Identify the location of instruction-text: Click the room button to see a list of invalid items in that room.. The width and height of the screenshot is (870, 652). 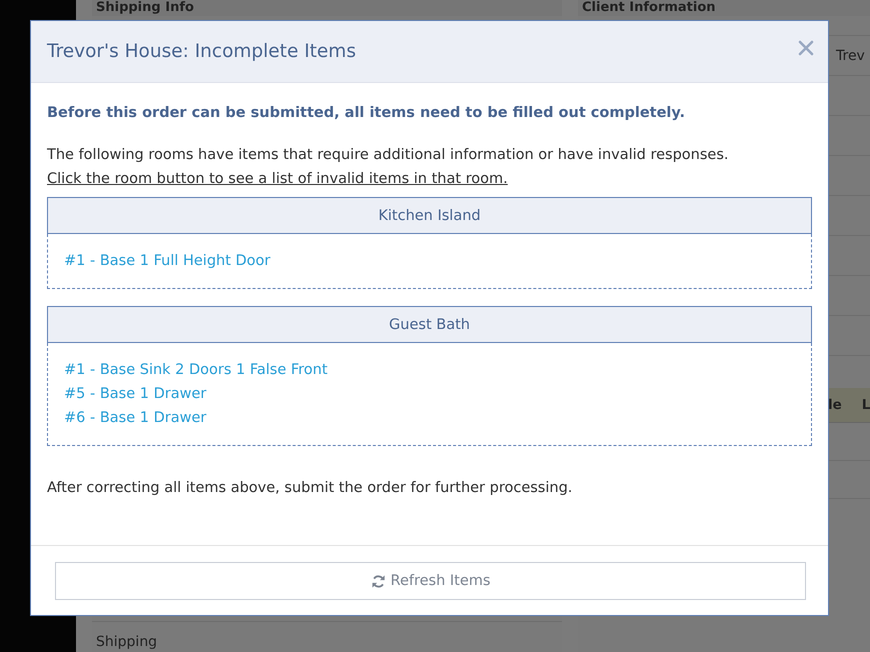
(278, 179).